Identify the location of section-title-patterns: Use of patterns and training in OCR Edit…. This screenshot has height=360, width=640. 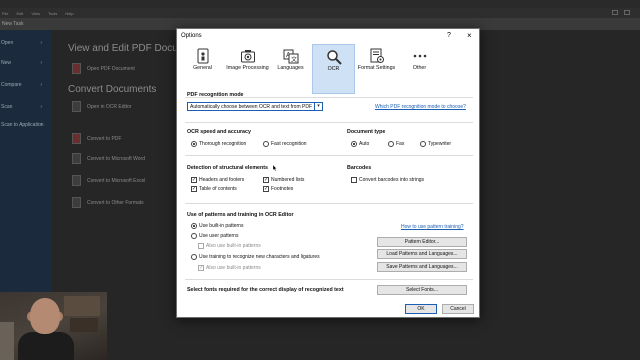
(240, 215).